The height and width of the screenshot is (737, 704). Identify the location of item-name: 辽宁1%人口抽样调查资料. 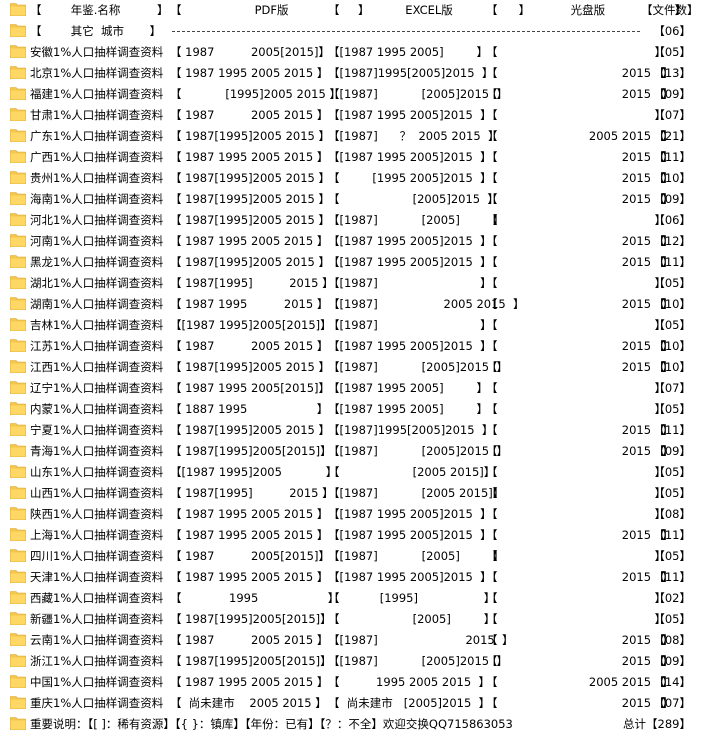
(97, 388).